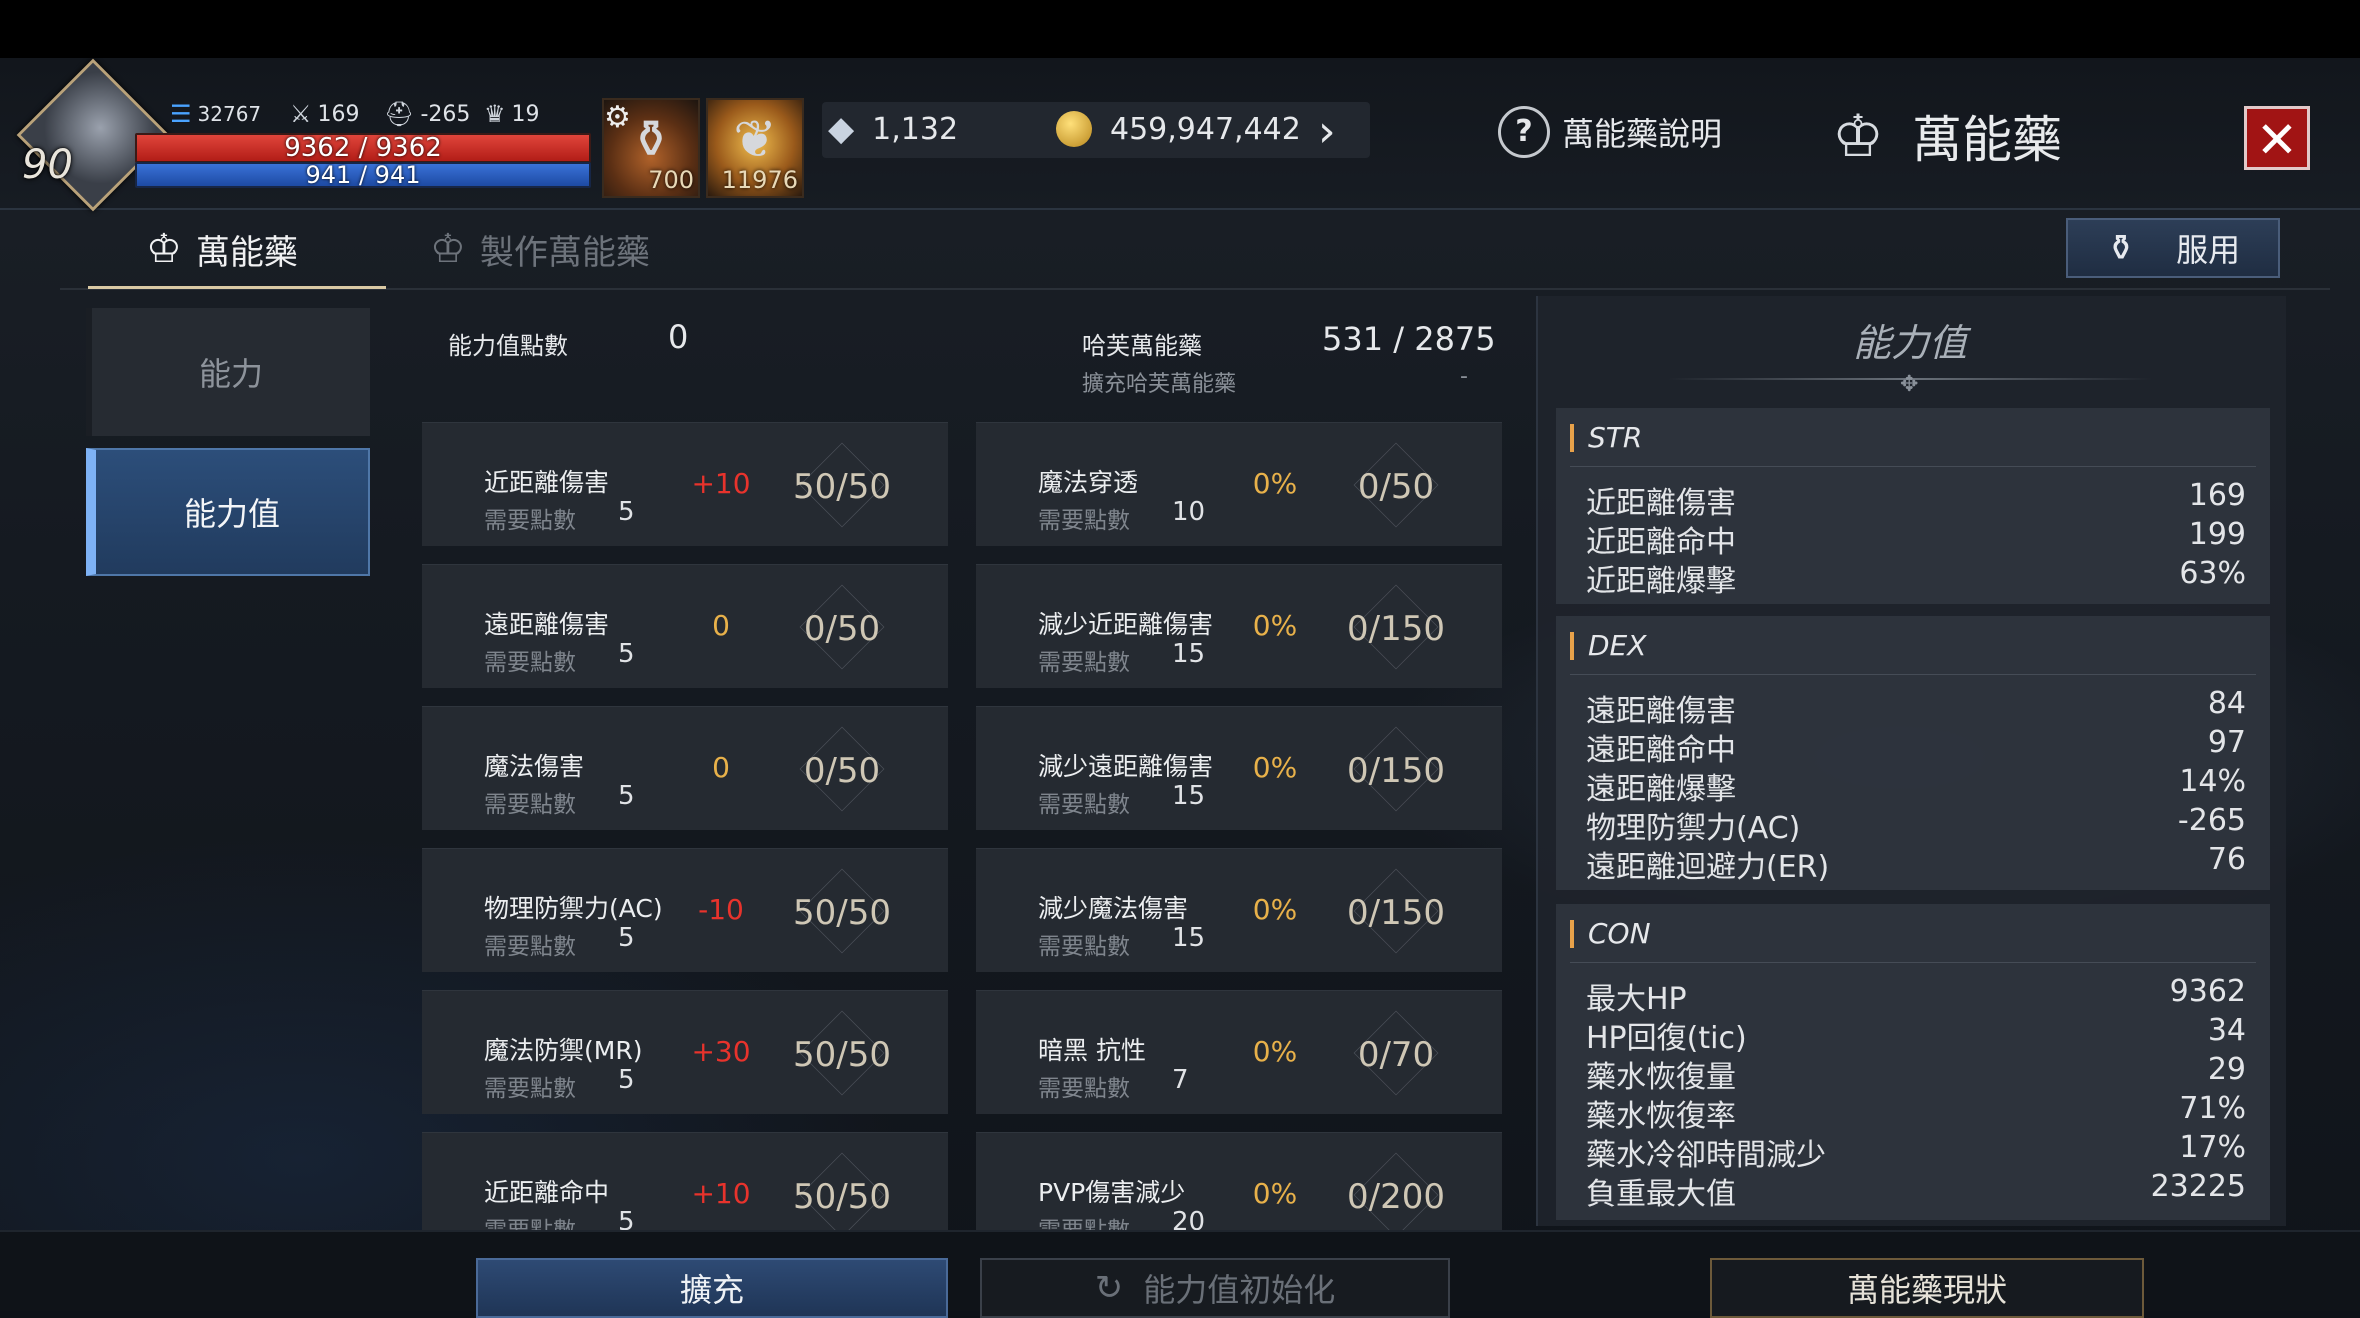  What do you see at coordinates (2198, 1186) in the screenshot?
I see `stat-value: 23225` at bounding box center [2198, 1186].